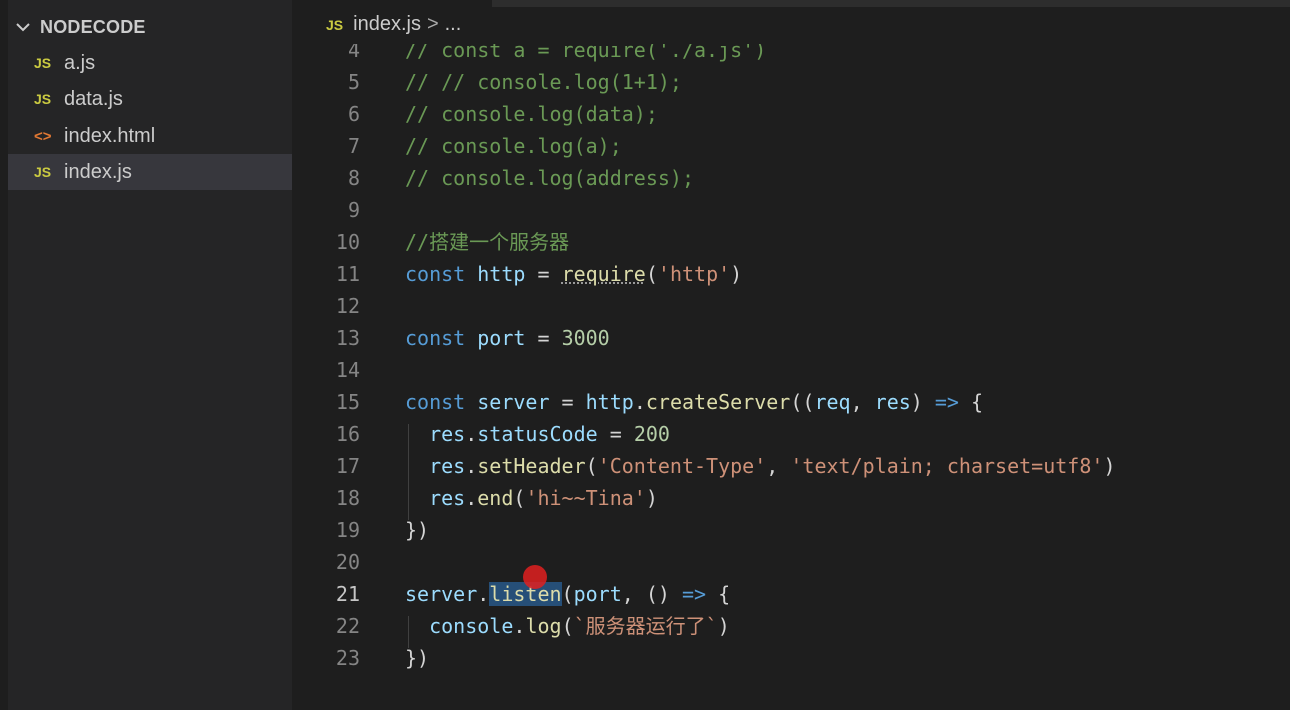 The height and width of the screenshot is (710, 1290). Describe the element at coordinates (791, 594) in the screenshot. I see `code-line-current: 21 server.listen(port, () => {` at that location.